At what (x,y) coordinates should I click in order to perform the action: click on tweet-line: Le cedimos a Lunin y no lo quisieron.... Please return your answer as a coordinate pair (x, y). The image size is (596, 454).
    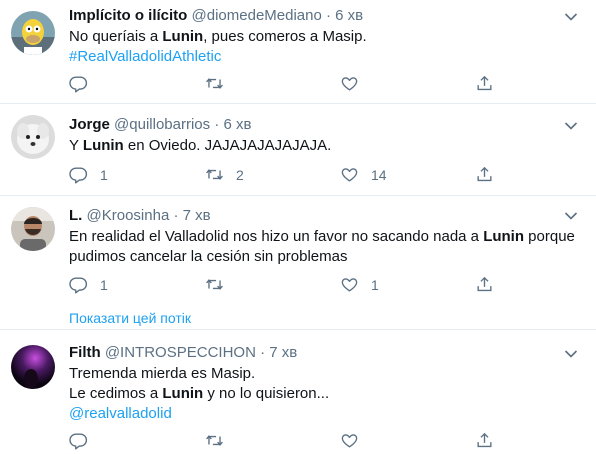
    Looking at the image, I should click on (199, 393).